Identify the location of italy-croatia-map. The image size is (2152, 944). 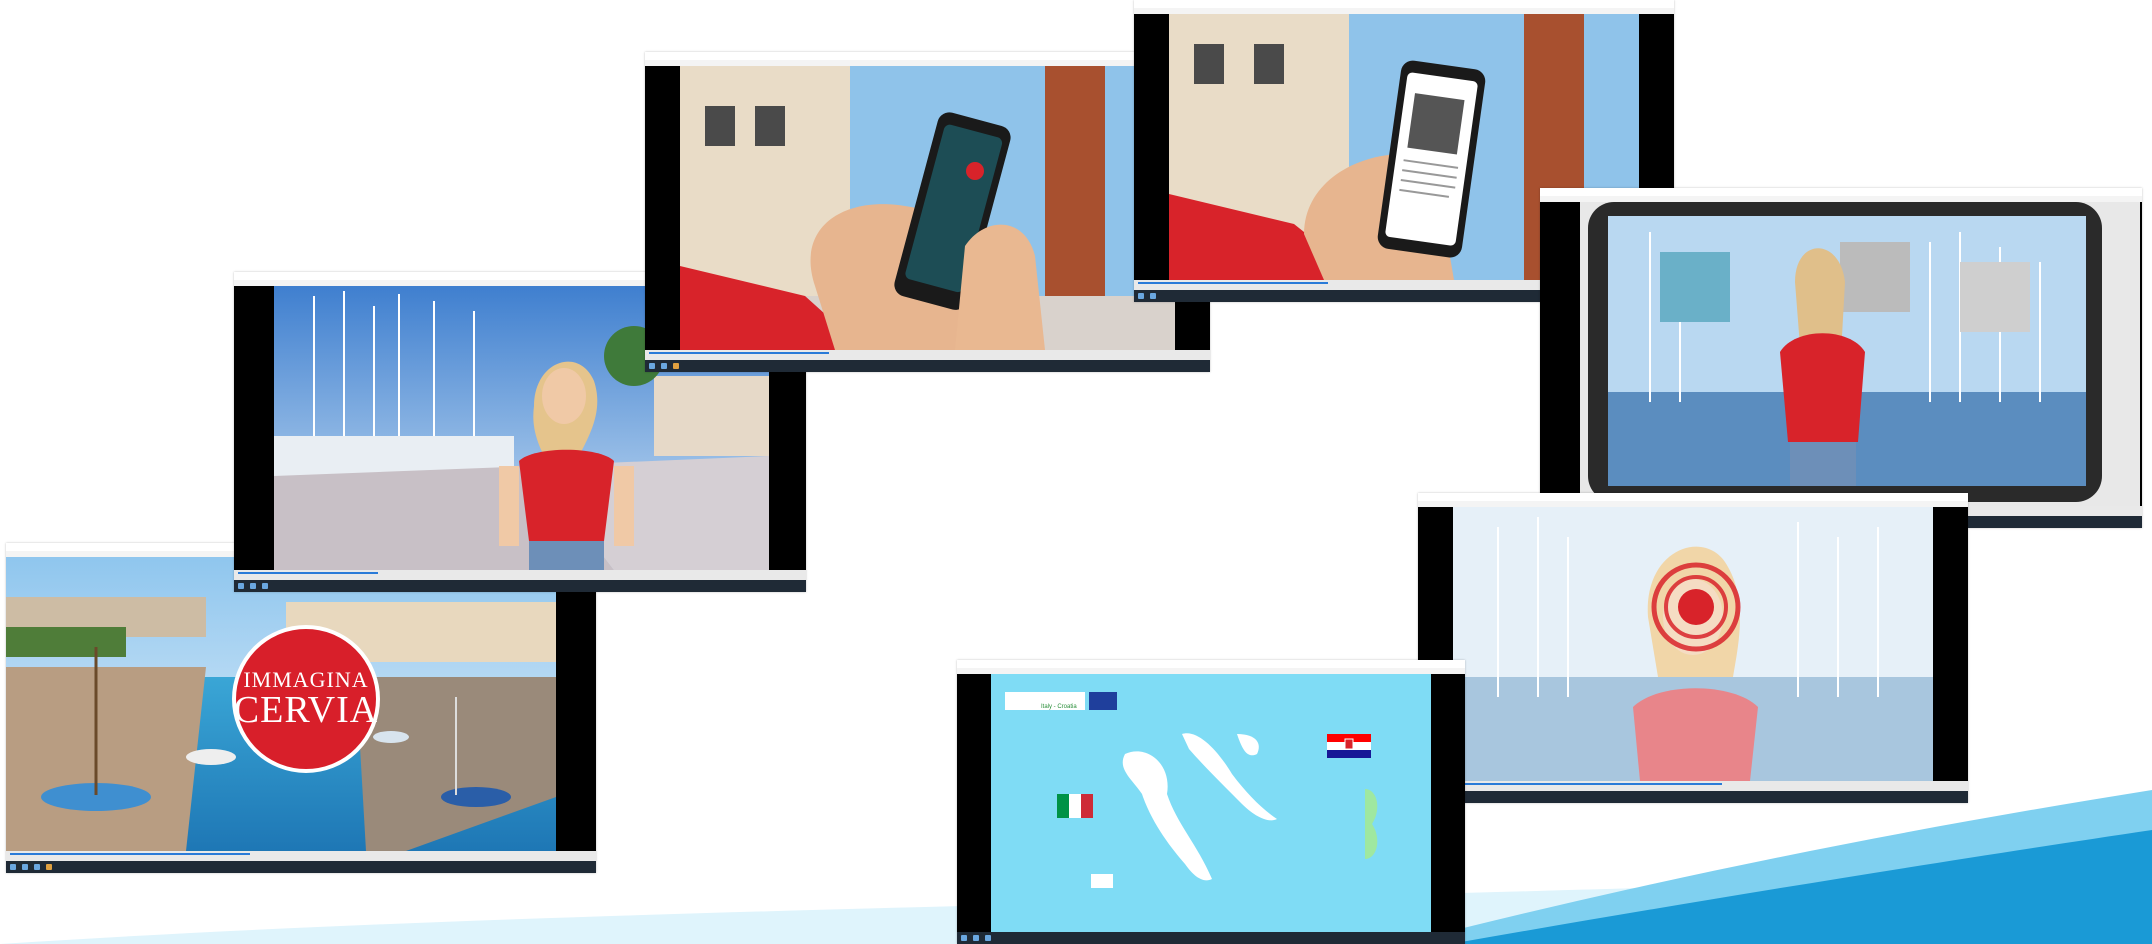
(1211, 803).